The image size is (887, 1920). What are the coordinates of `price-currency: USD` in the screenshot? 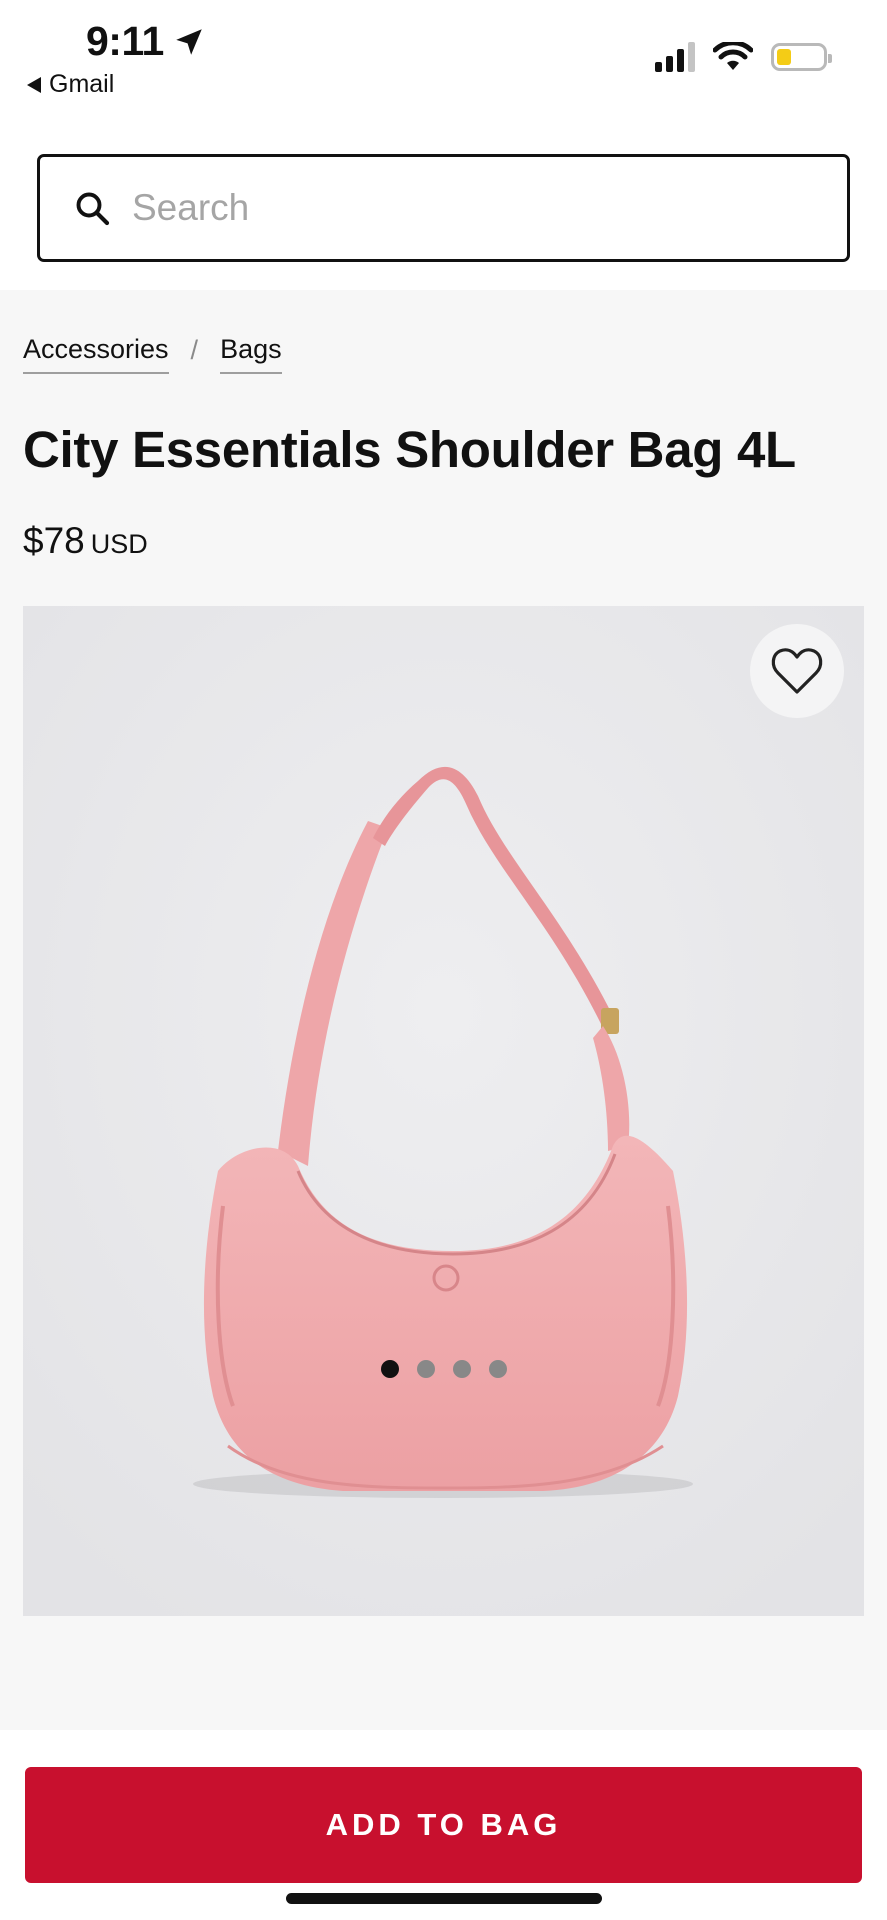 It's located at (119, 544).